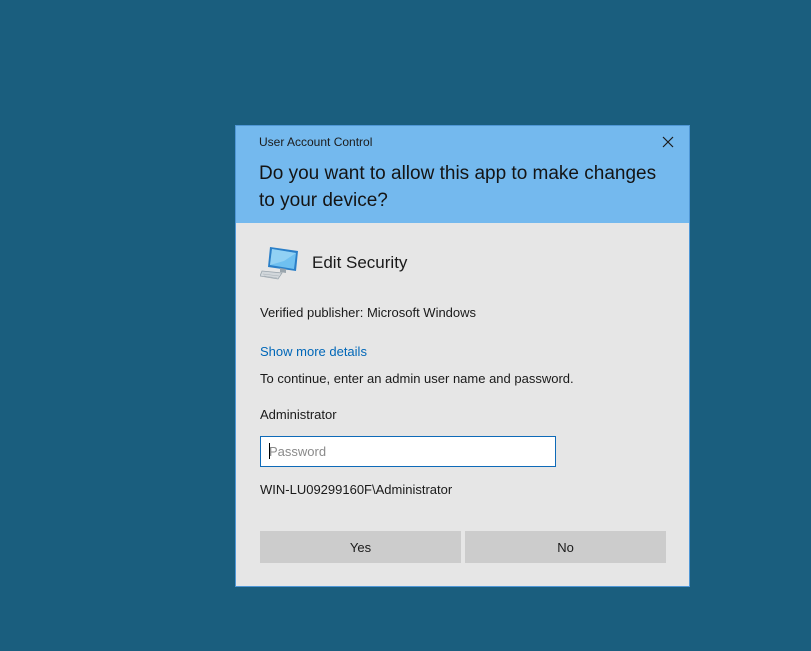  I want to click on app-info: Edit Security, so click(333, 263).